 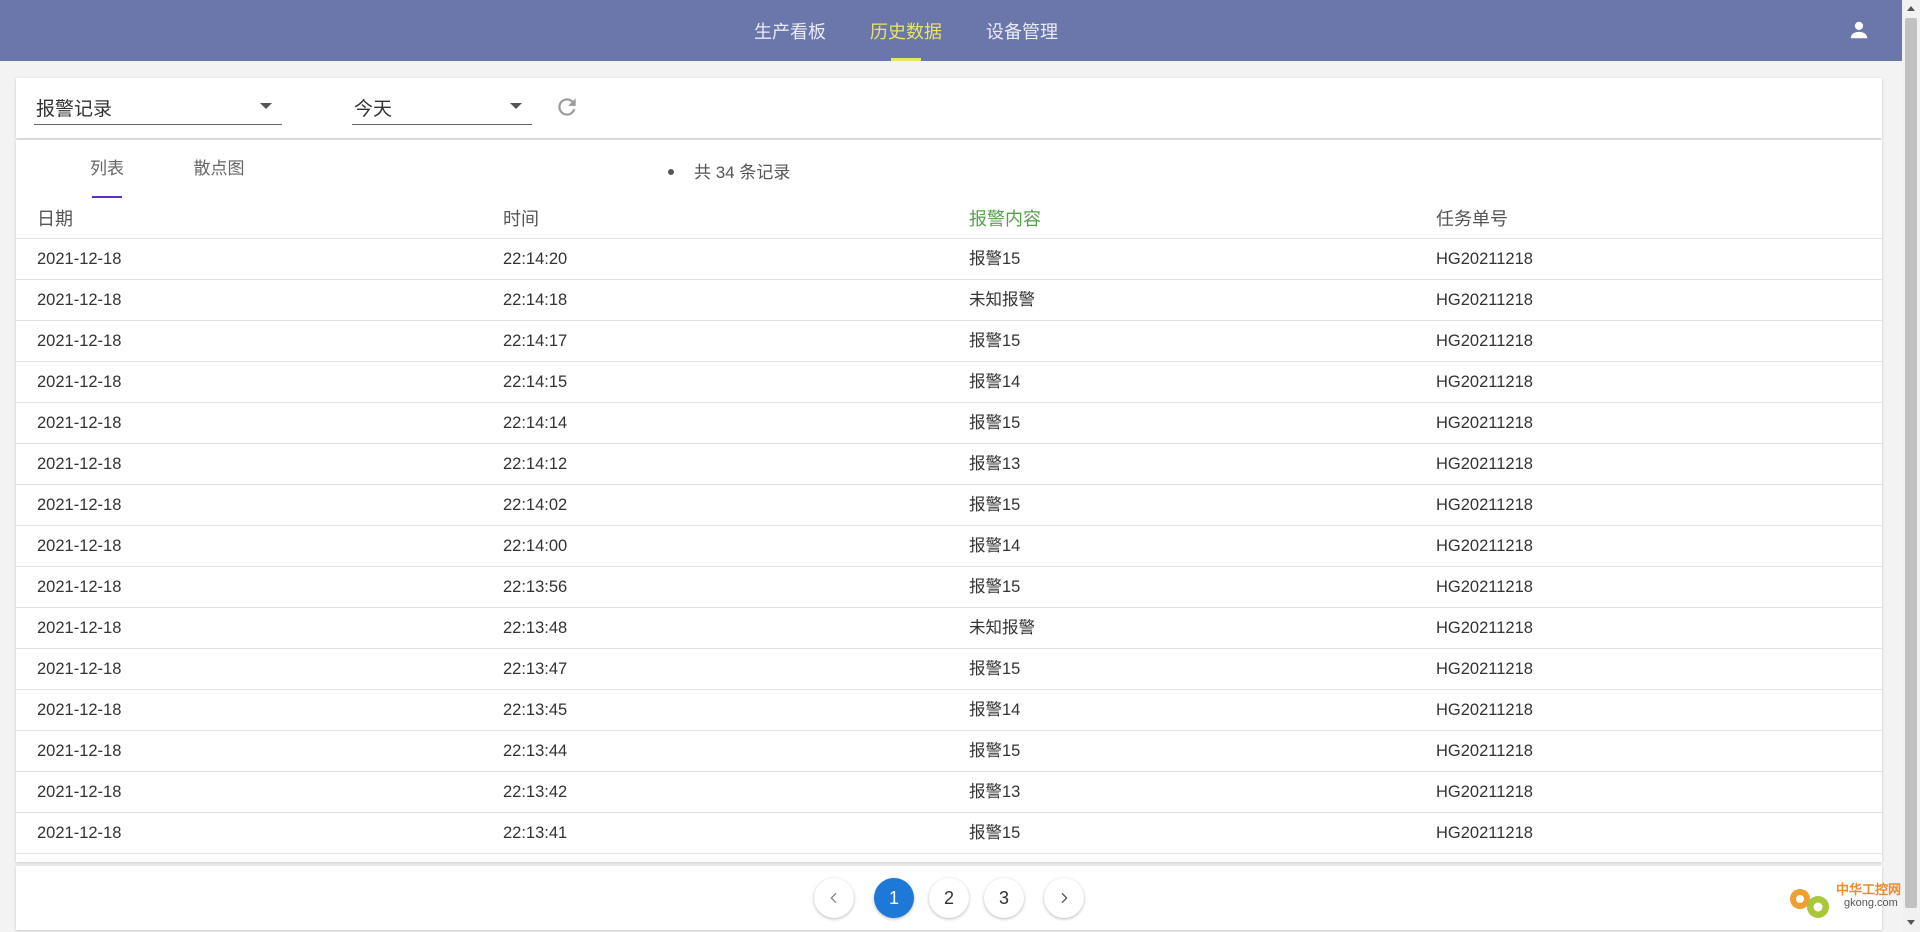 What do you see at coordinates (1022, 30) in the screenshot?
I see `nav-tab-device-management: 设备管理` at bounding box center [1022, 30].